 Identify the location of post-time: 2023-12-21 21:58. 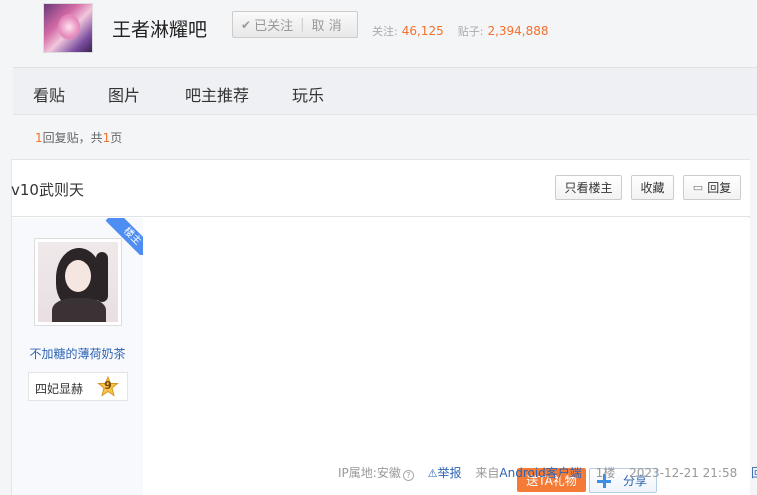
(683, 473).